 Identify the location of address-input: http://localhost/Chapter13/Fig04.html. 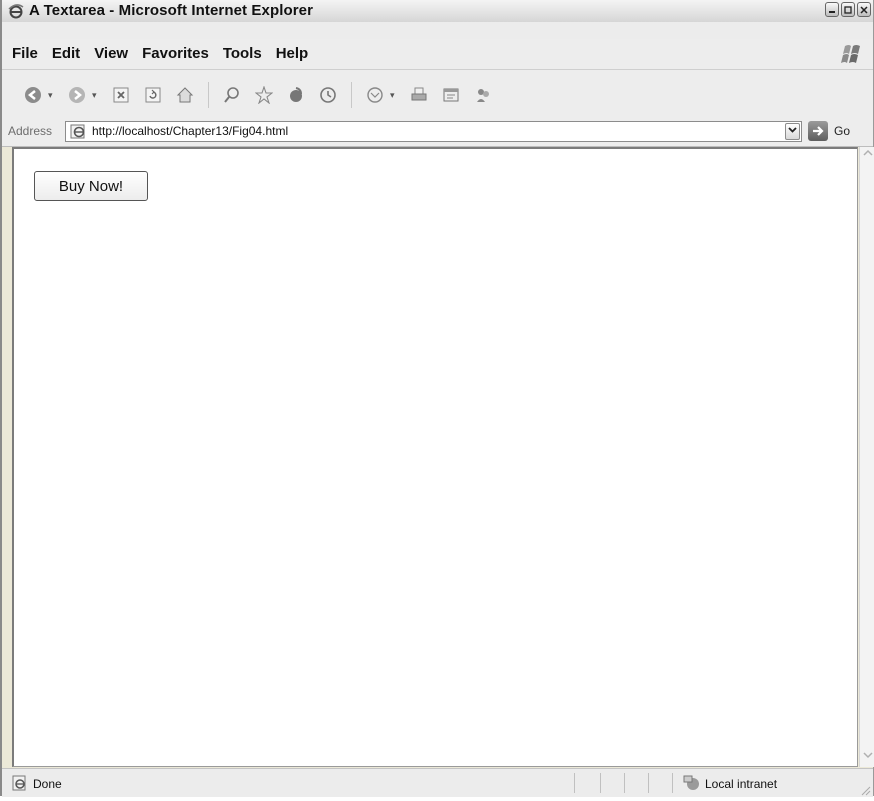
(433, 131).